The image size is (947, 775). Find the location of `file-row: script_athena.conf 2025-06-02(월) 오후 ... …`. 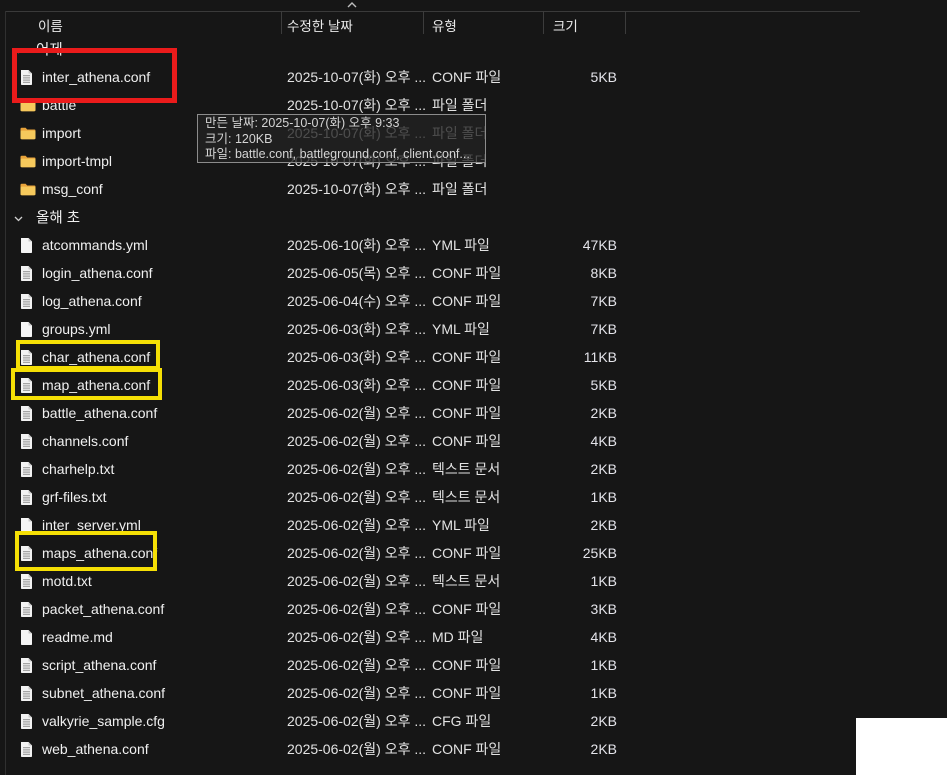

file-row: script_athena.conf 2025-06-02(월) 오후 ... … is located at coordinates (430, 665).